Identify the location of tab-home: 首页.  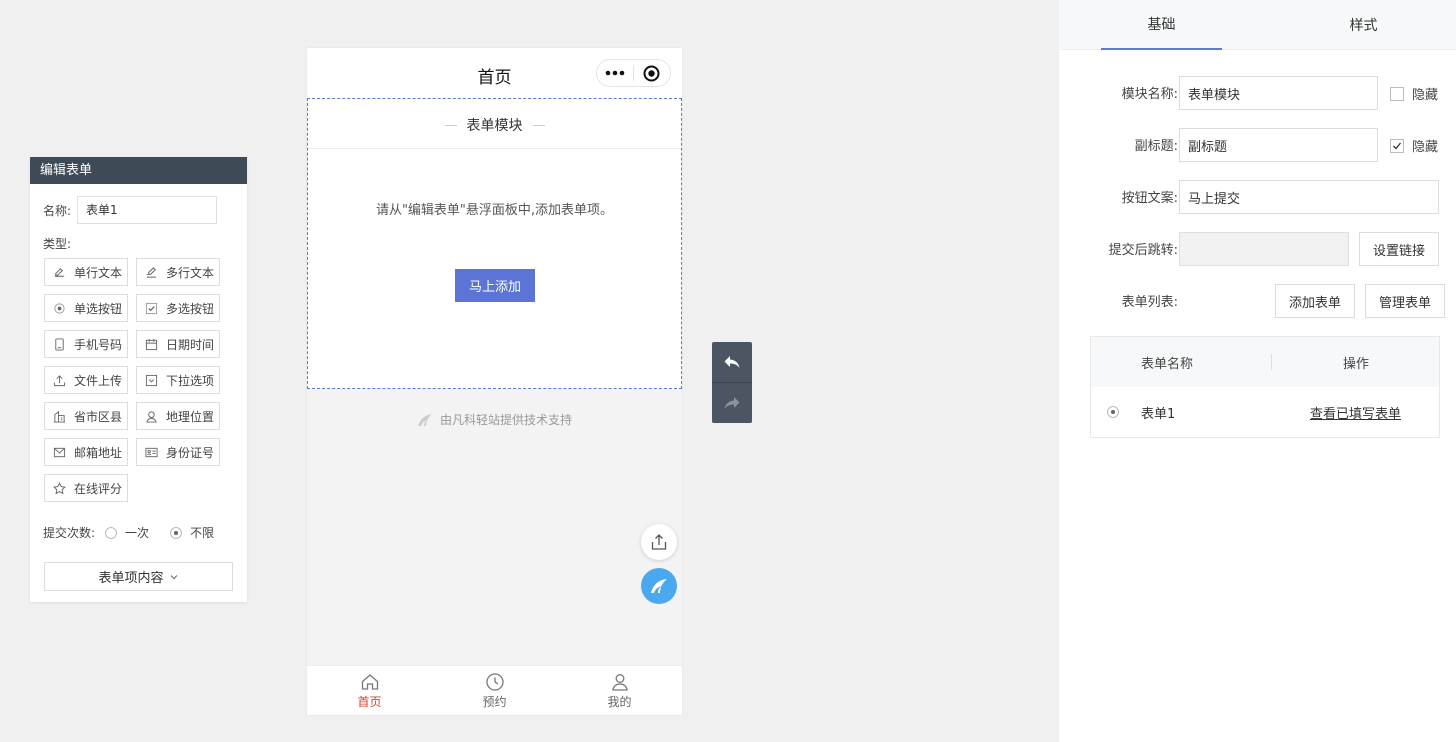
(369, 690).